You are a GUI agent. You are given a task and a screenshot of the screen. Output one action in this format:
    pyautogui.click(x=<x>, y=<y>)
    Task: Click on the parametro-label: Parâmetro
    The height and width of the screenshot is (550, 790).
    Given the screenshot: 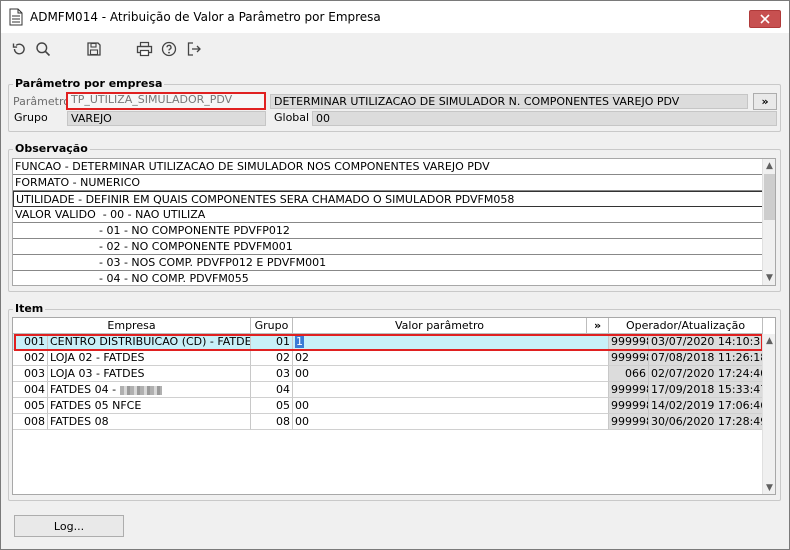 What is the action you would take?
    pyautogui.click(x=41, y=101)
    